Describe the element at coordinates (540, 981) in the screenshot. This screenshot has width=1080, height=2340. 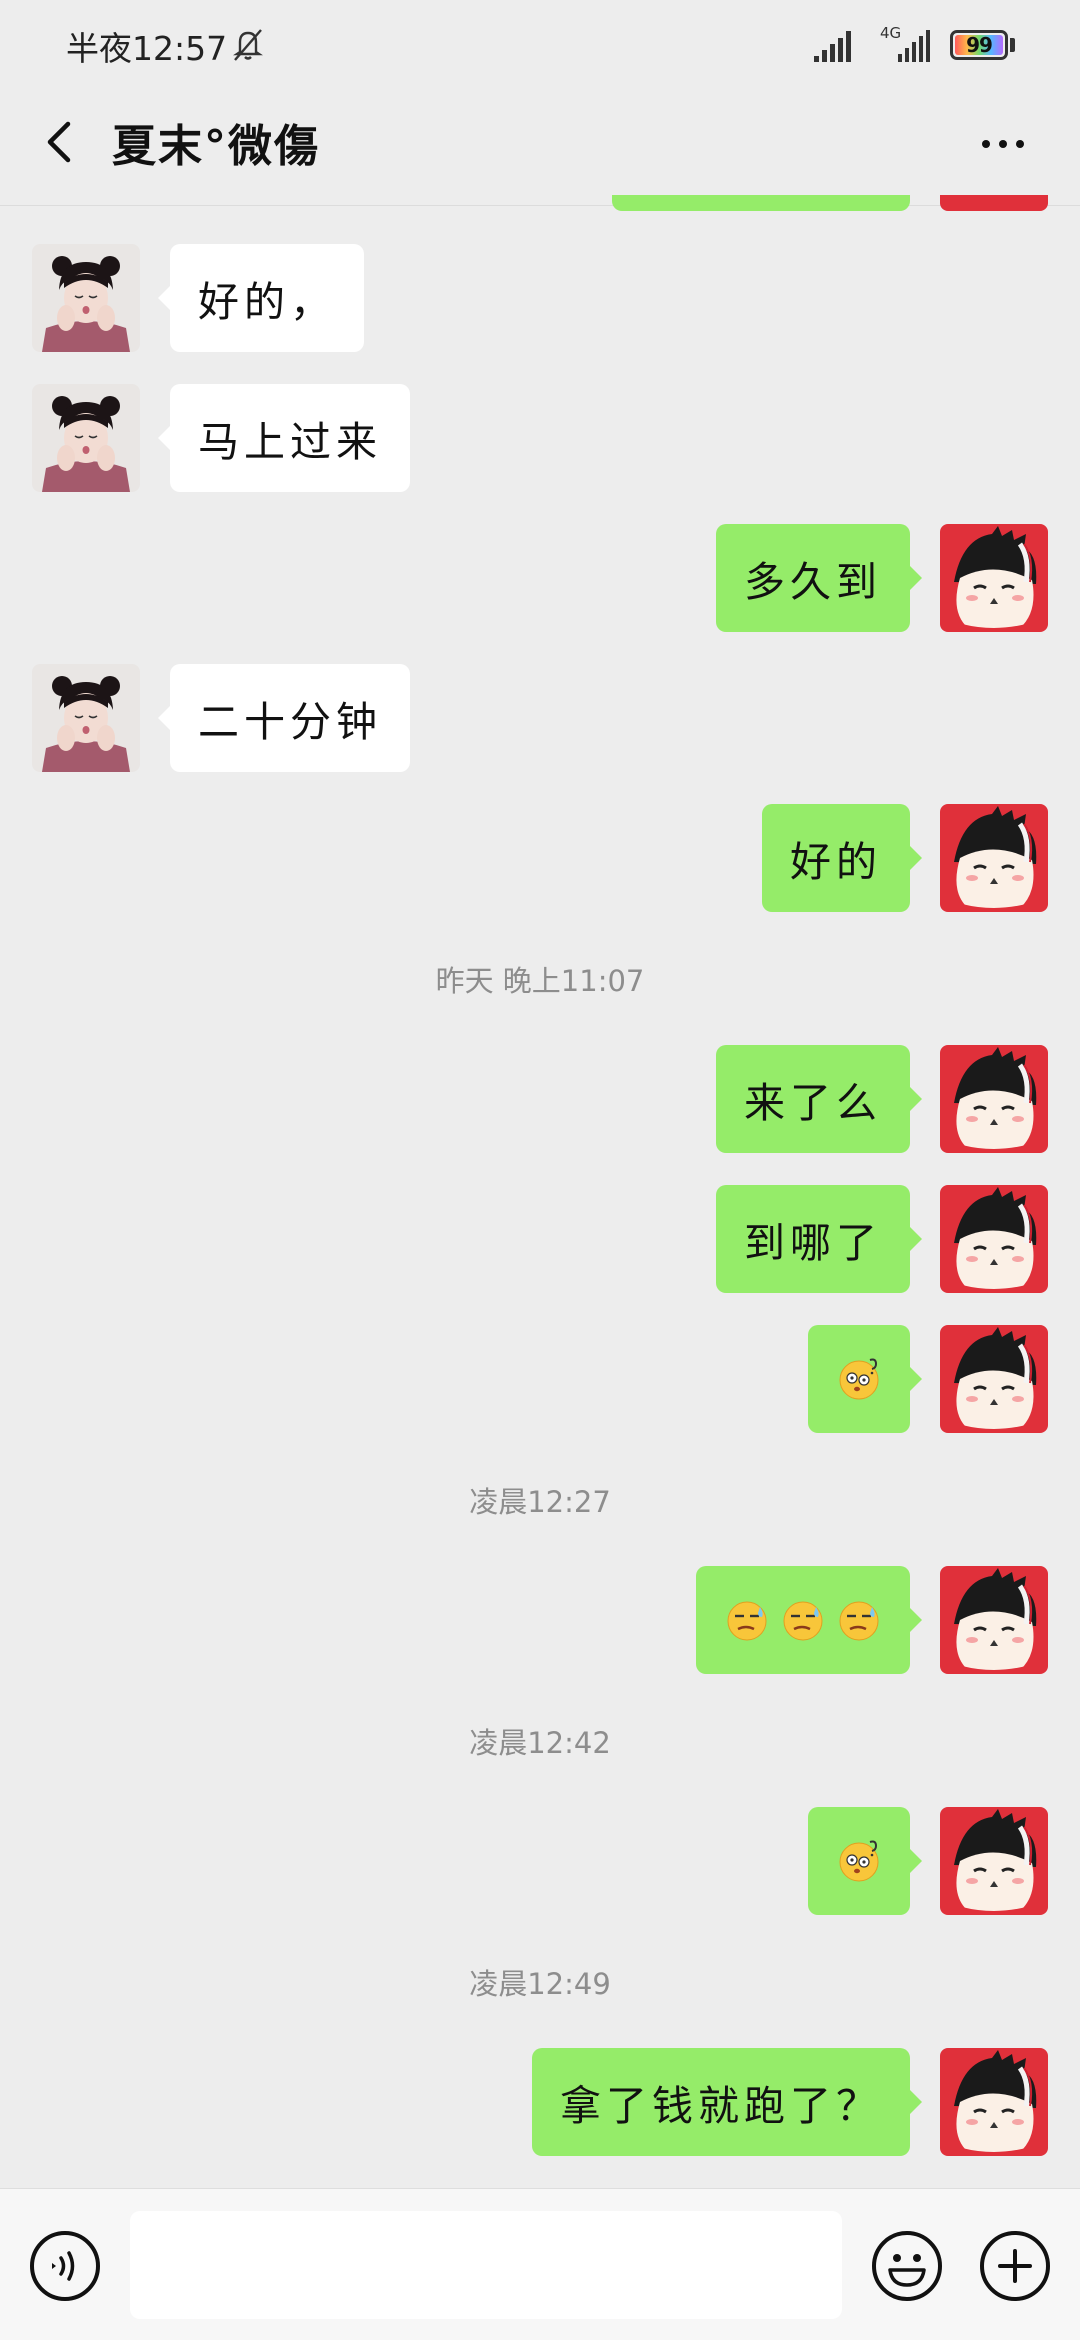
I see `chat-timestamp: 昨天 晚上11:07` at that location.